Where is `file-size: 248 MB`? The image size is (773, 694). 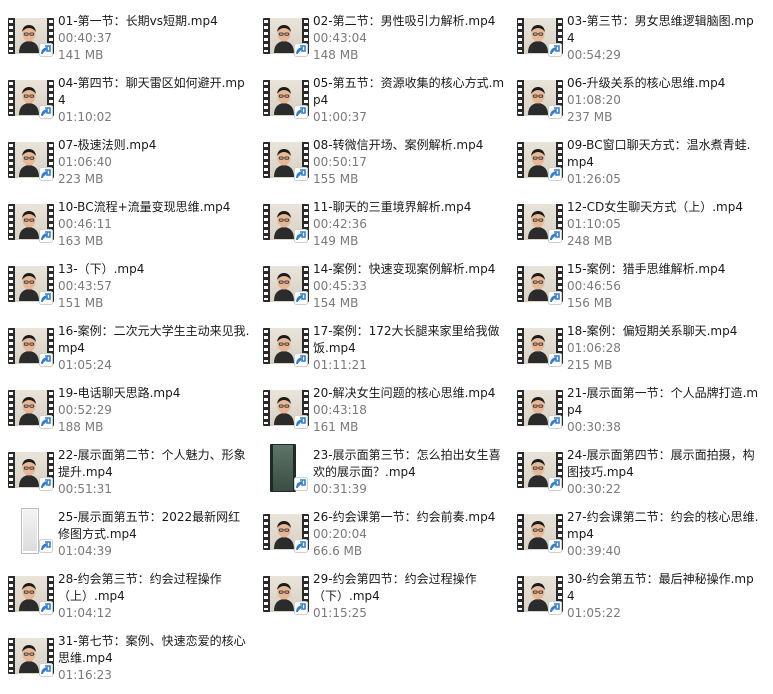
file-size: 248 MB is located at coordinates (590, 241).